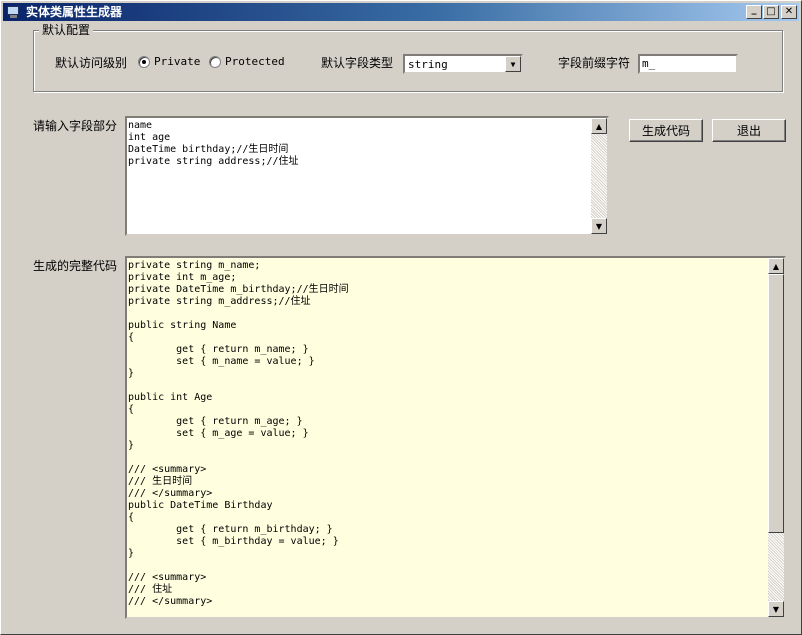 The height and width of the screenshot is (635, 802). I want to click on field-type-value: string, so click(428, 64).